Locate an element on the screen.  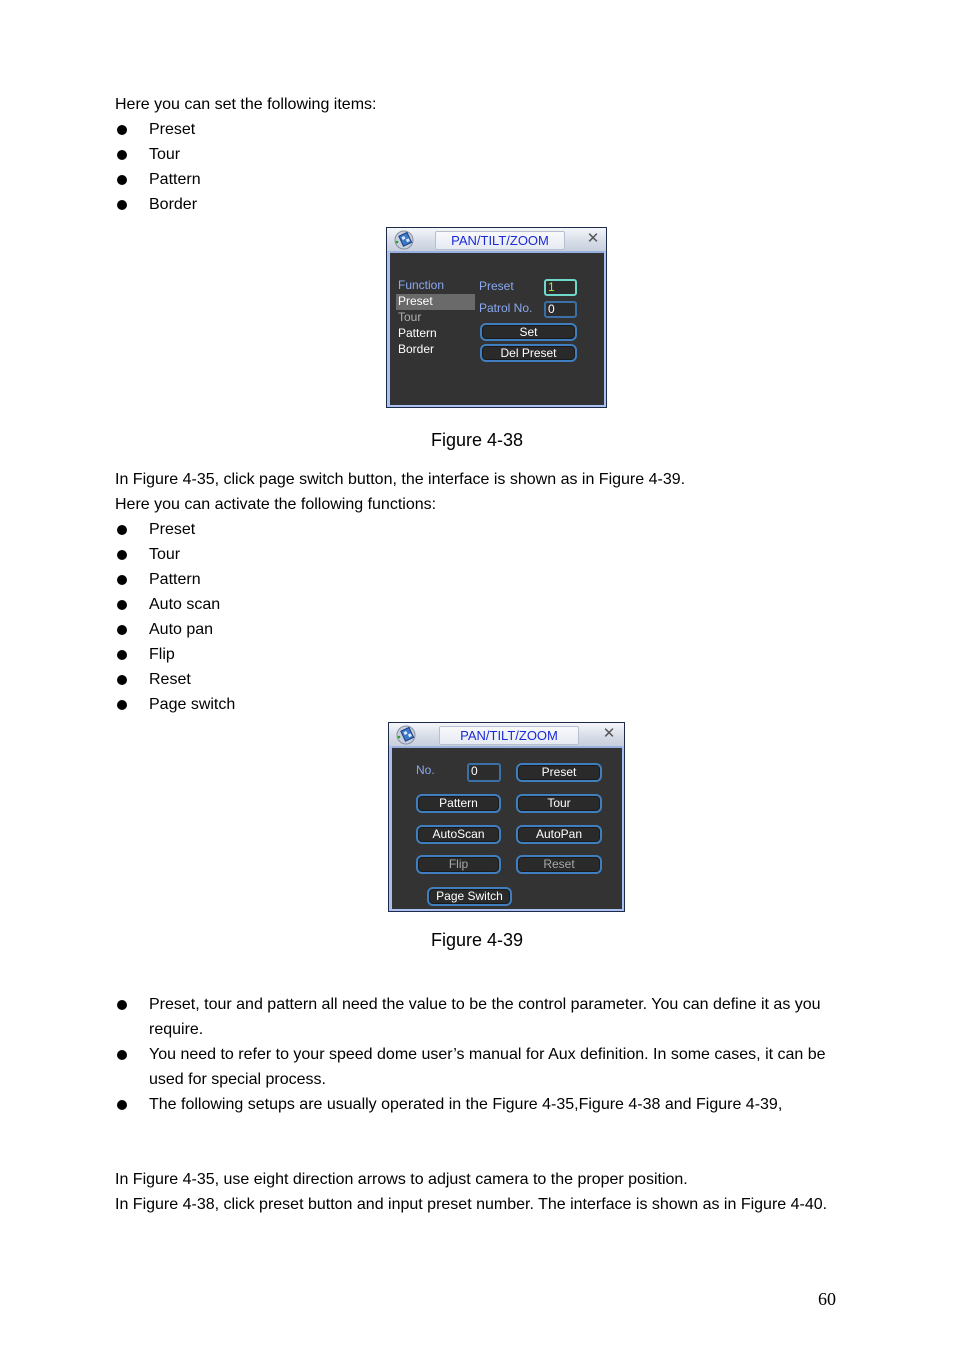
figure-caption: Figure 4-39 is located at coordinates (477, 940).